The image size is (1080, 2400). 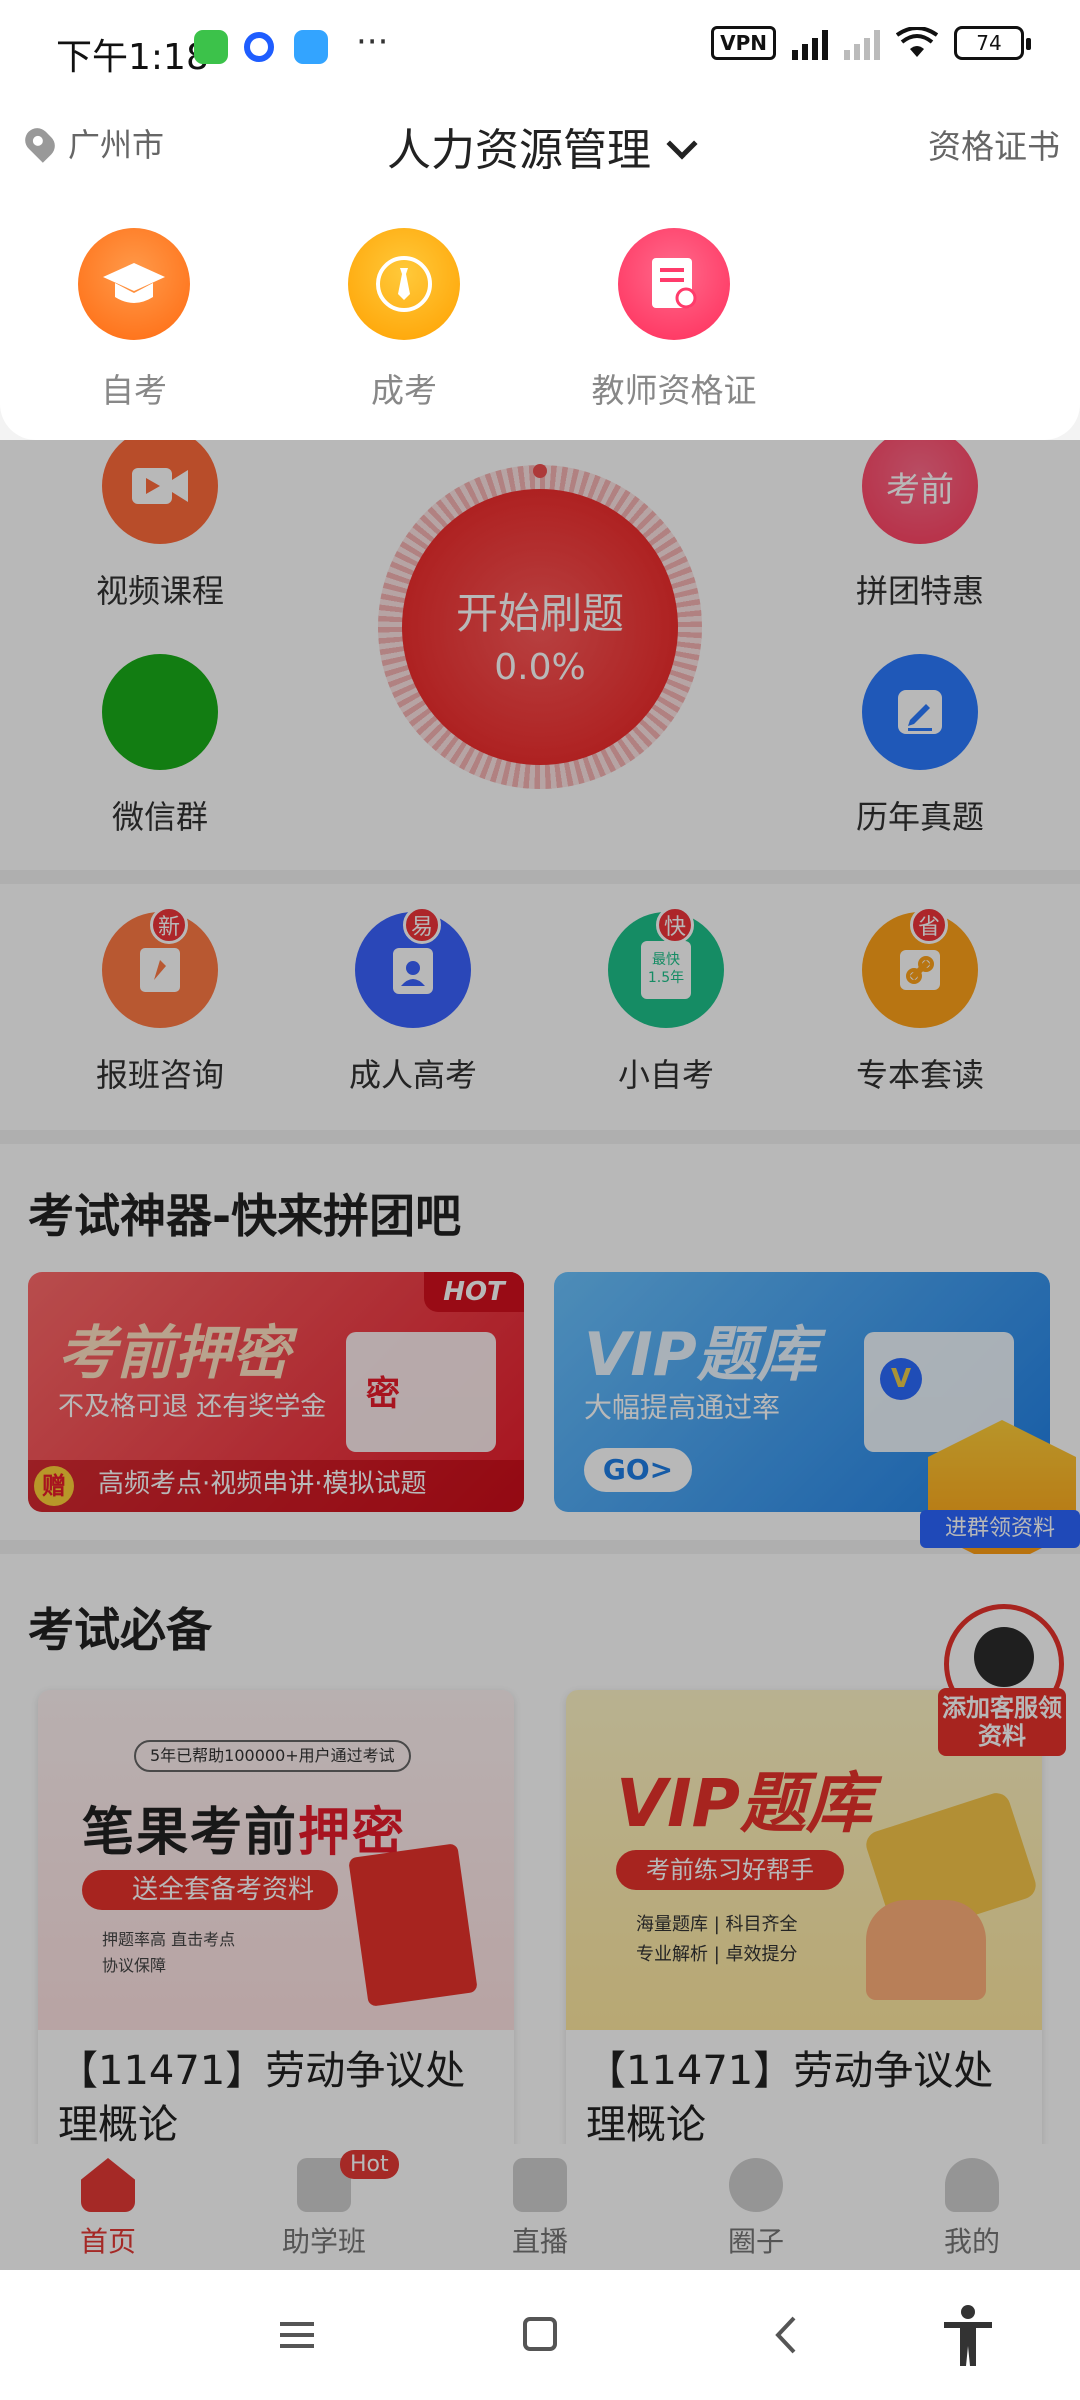 I want to click on certificate-icon, so click(x=674, y=284).